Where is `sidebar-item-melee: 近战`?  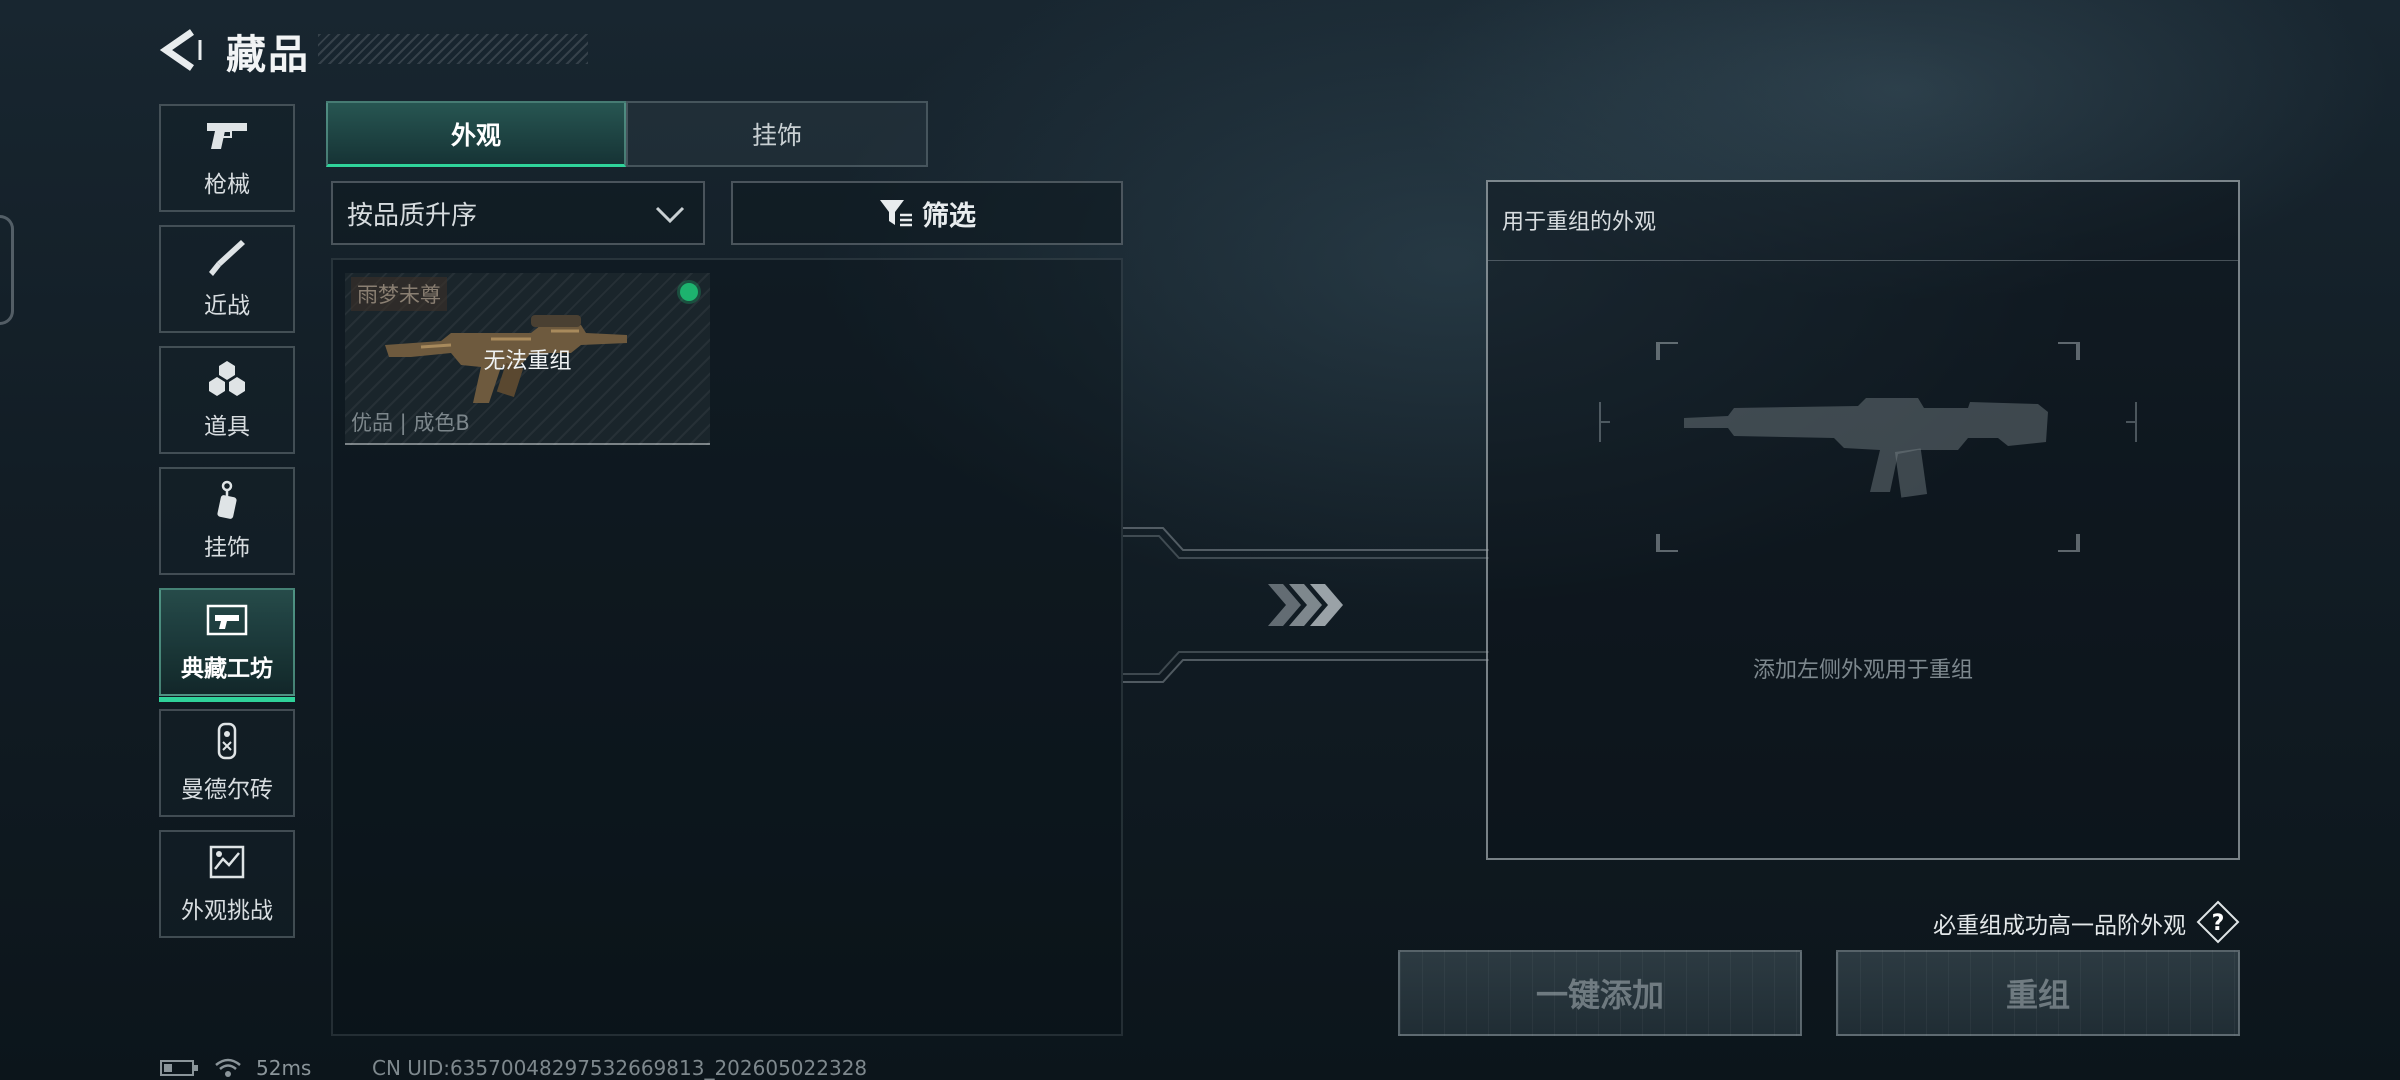 sidebar-item-melee: 近战 is located at coordinates (227, 279).